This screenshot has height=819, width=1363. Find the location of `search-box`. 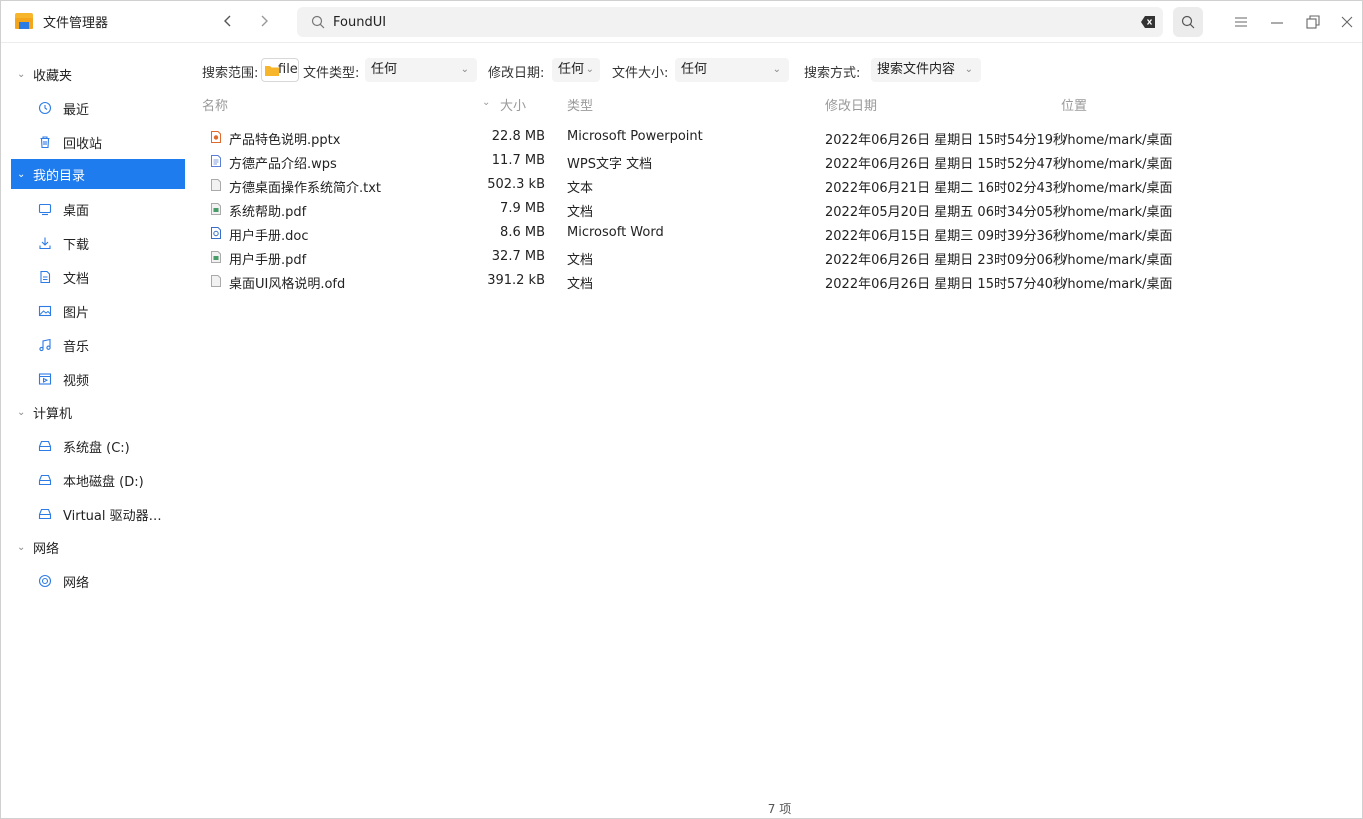

search-box is located at coordinates (730, 22).